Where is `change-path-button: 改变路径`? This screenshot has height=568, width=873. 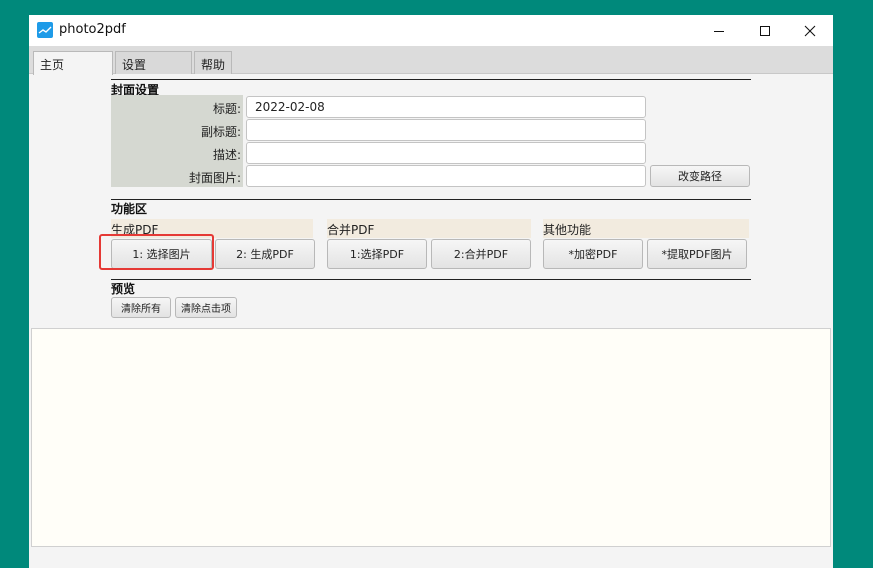 change-path-button: 改变路径 is located at coordinates (700, 176).